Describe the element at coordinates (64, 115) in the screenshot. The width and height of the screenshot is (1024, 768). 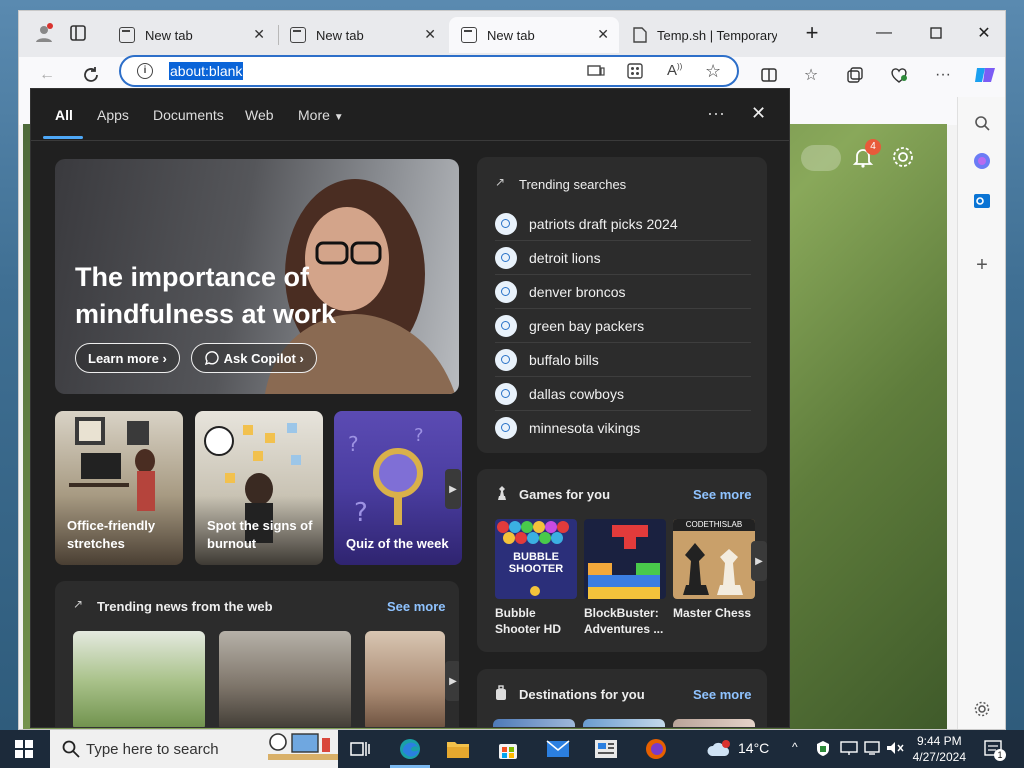
I see `tab-all: All` at that location.